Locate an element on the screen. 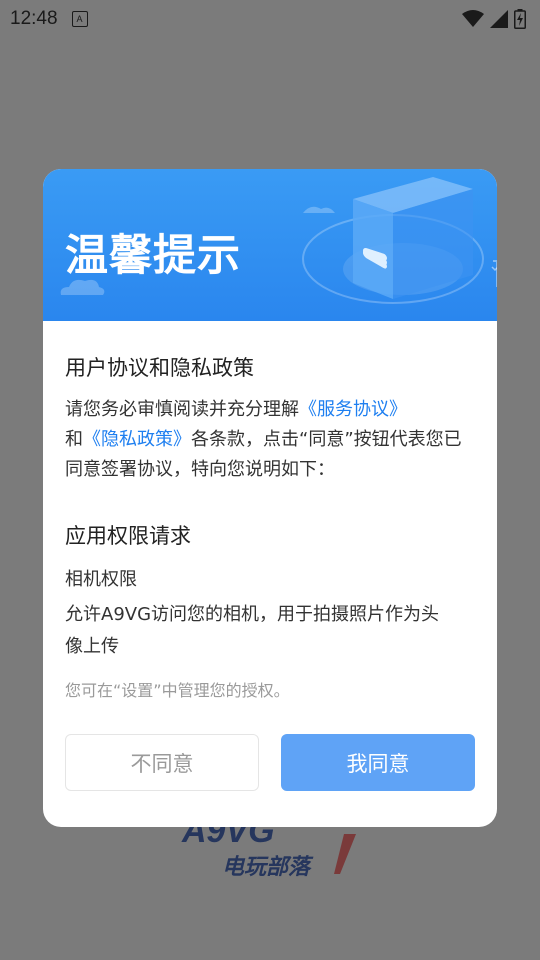 The image size is (540, 960). settings-hint: 您可在“设置”中管理您的授权。 is located at coordinates (177, 690).